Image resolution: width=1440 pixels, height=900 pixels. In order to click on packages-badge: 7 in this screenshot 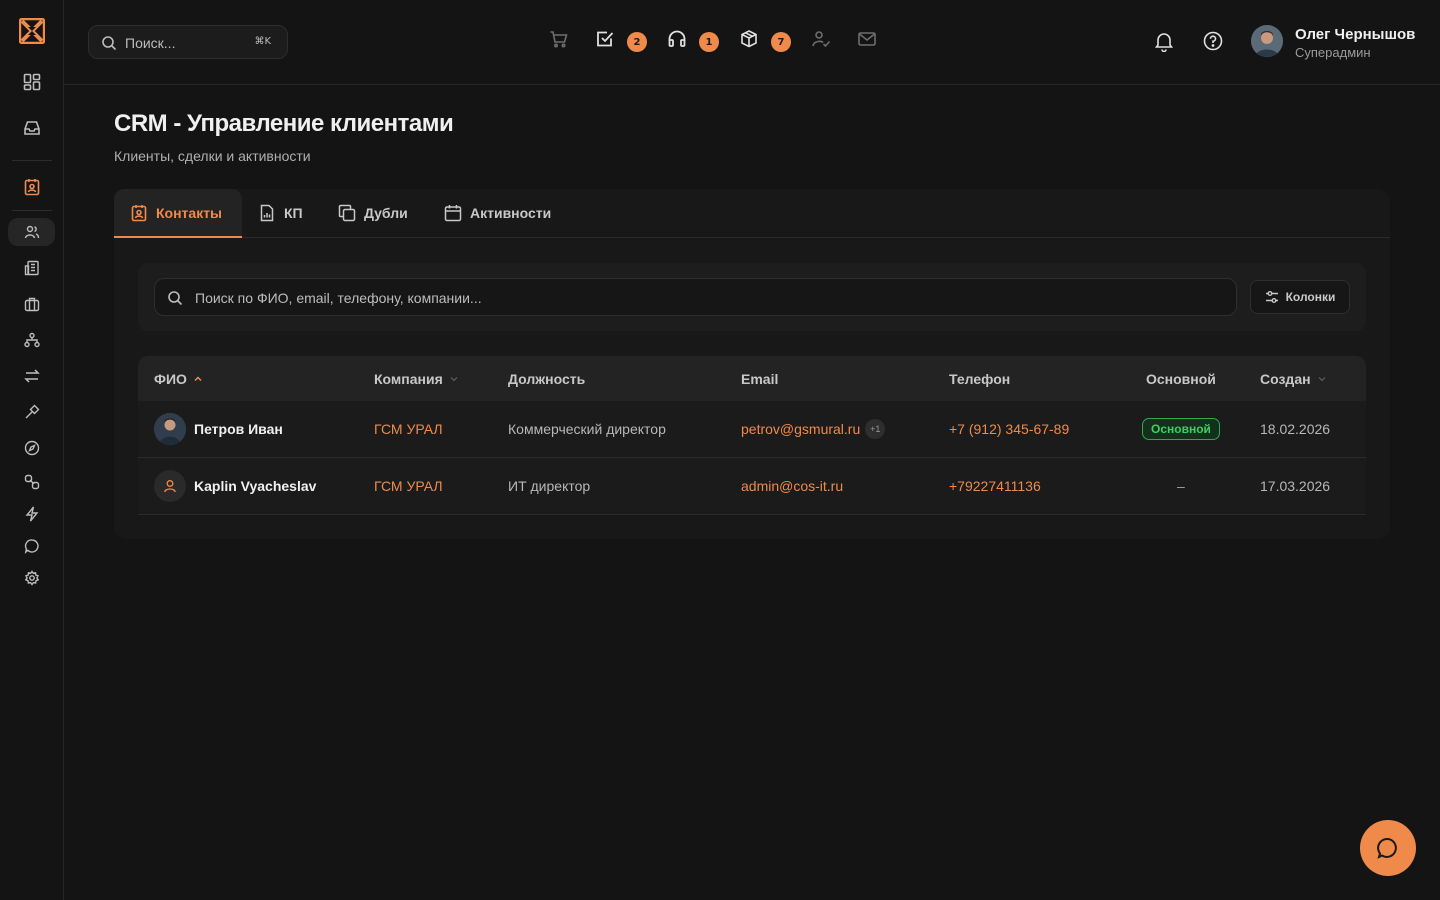, I will do `click(781, 42)`.